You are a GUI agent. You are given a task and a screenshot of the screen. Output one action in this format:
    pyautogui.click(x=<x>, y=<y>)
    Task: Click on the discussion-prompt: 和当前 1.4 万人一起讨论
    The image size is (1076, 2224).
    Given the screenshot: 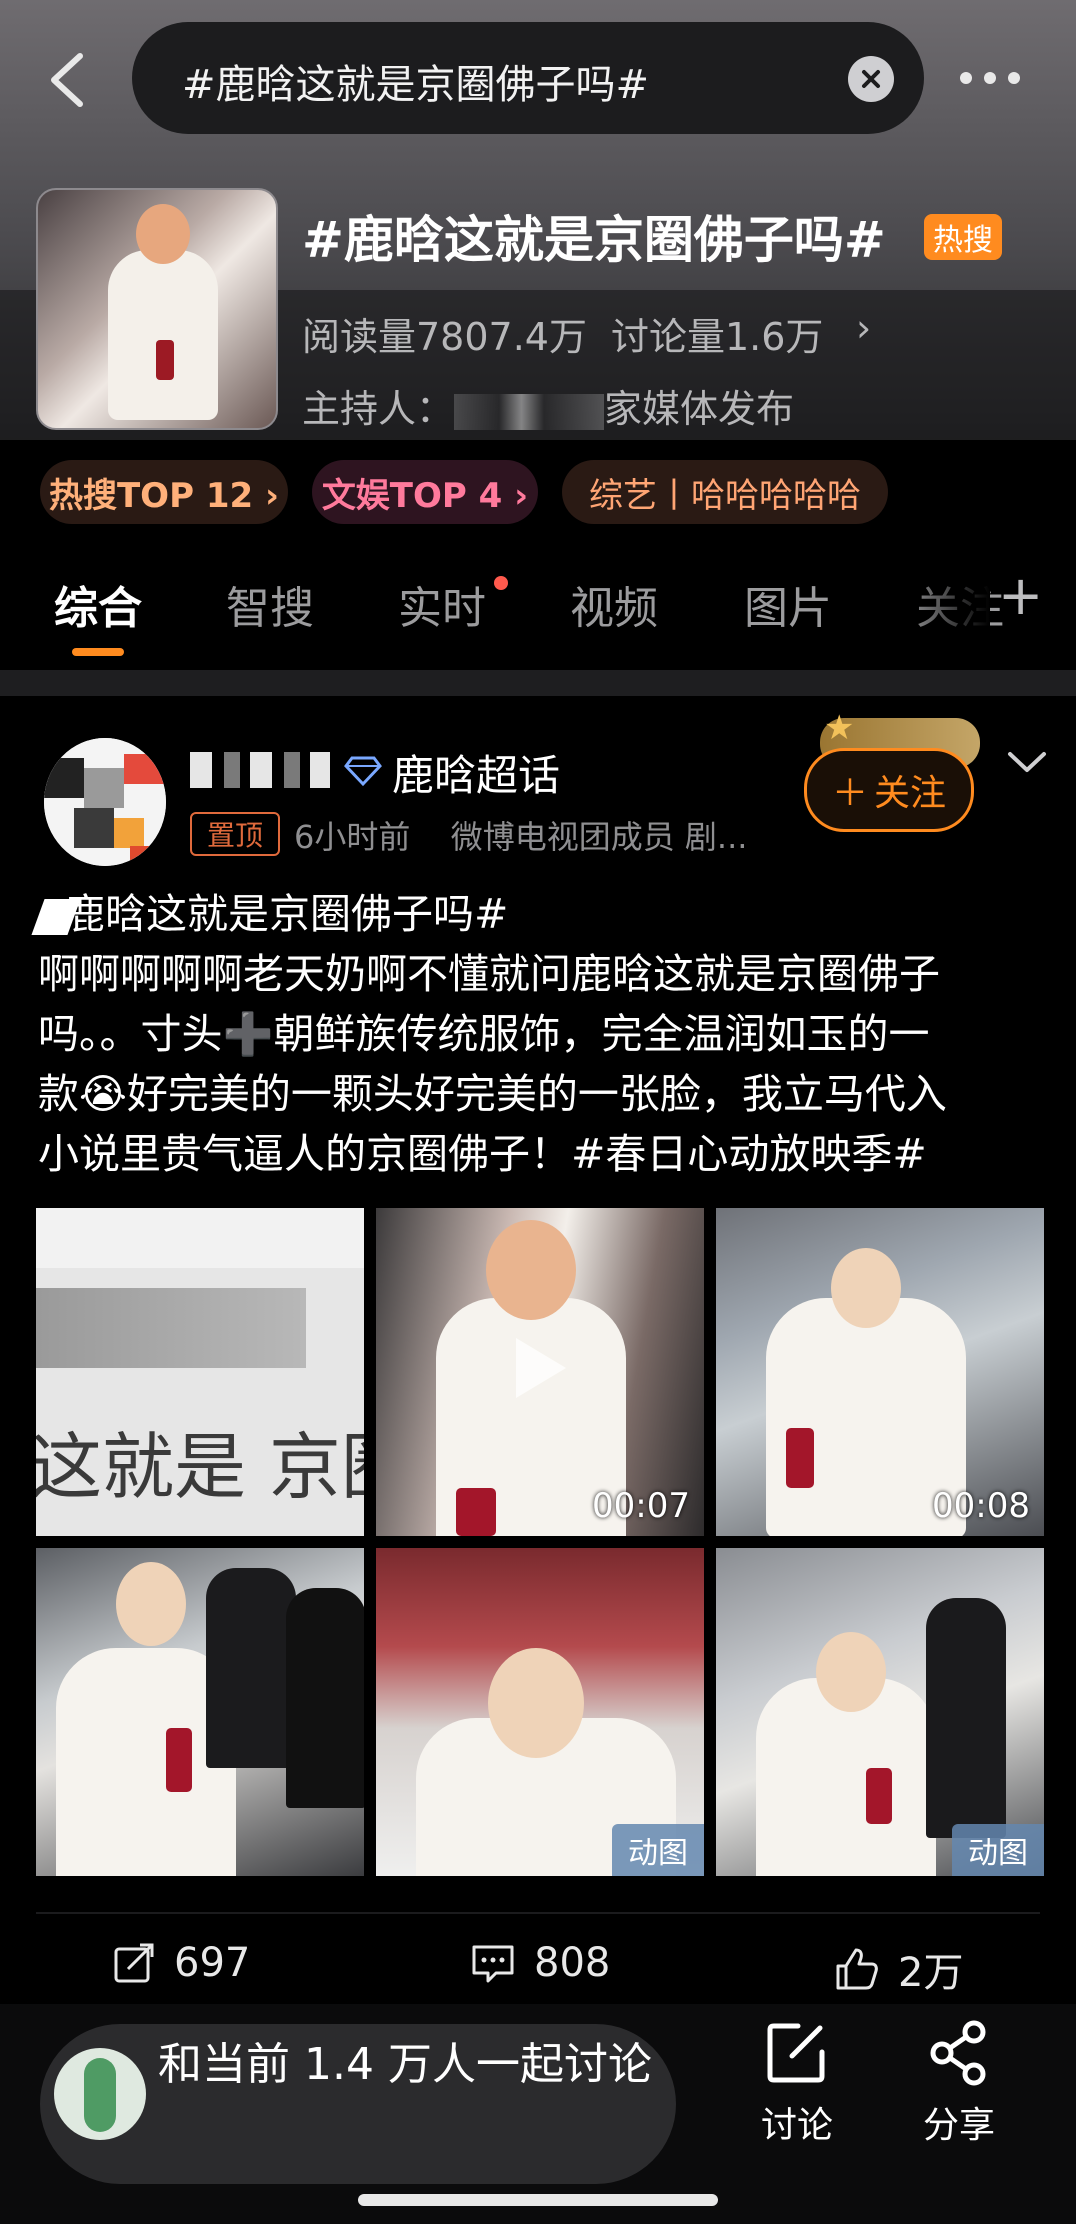 What is the action you would take?
    pyautogui.click(x=405, y=2064)
    